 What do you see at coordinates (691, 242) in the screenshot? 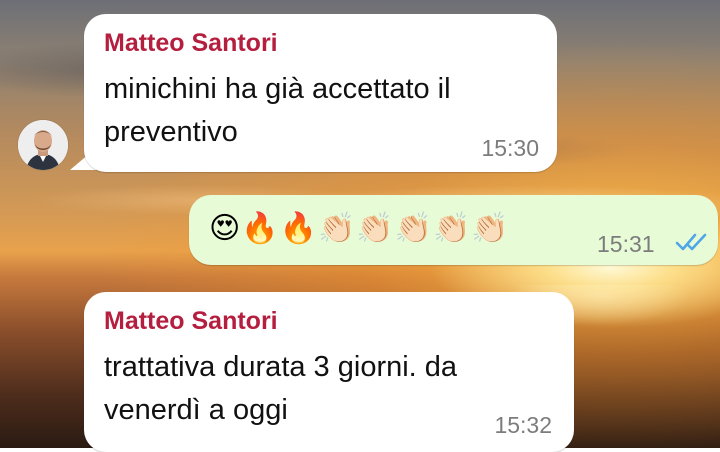
I see `double-check-icon` at bounding box center [691, 242].